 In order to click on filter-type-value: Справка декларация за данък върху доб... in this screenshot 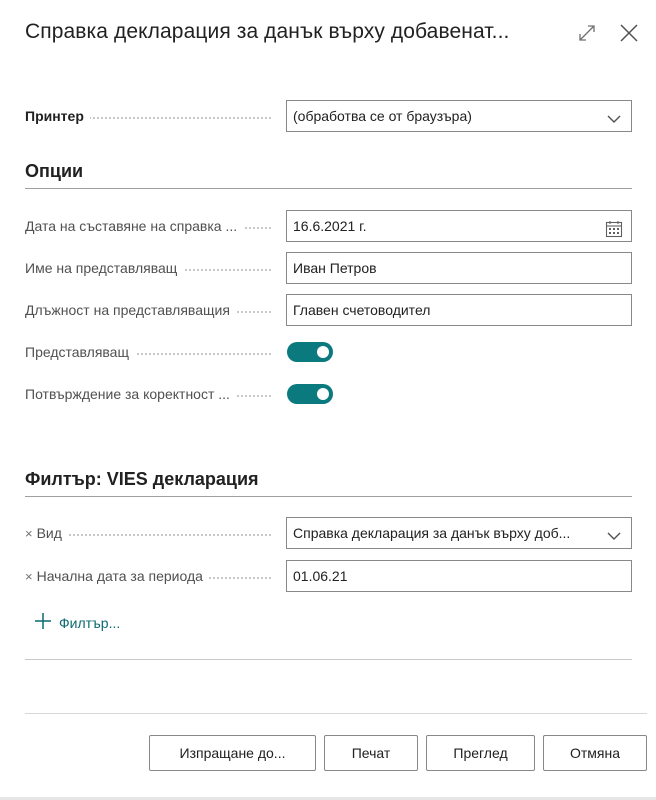, I will do `click(432, 533)`.